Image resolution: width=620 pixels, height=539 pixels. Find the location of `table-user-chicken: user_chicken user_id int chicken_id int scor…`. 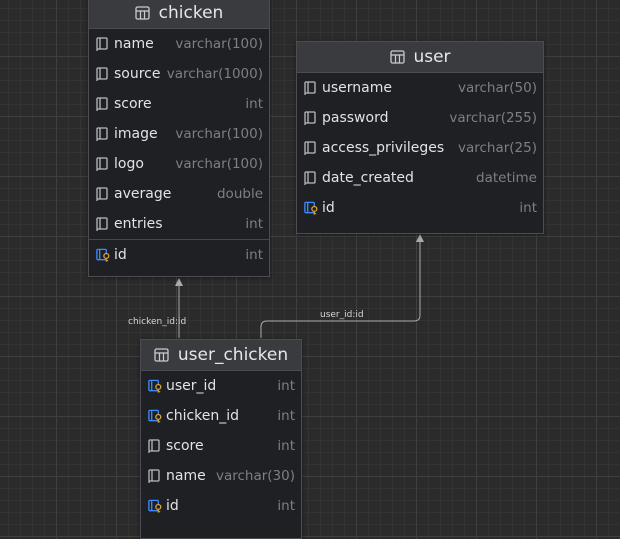

table-user-chicken: user_chicken user_id int chicken_id int scor… is located at coordinates (221, 439).